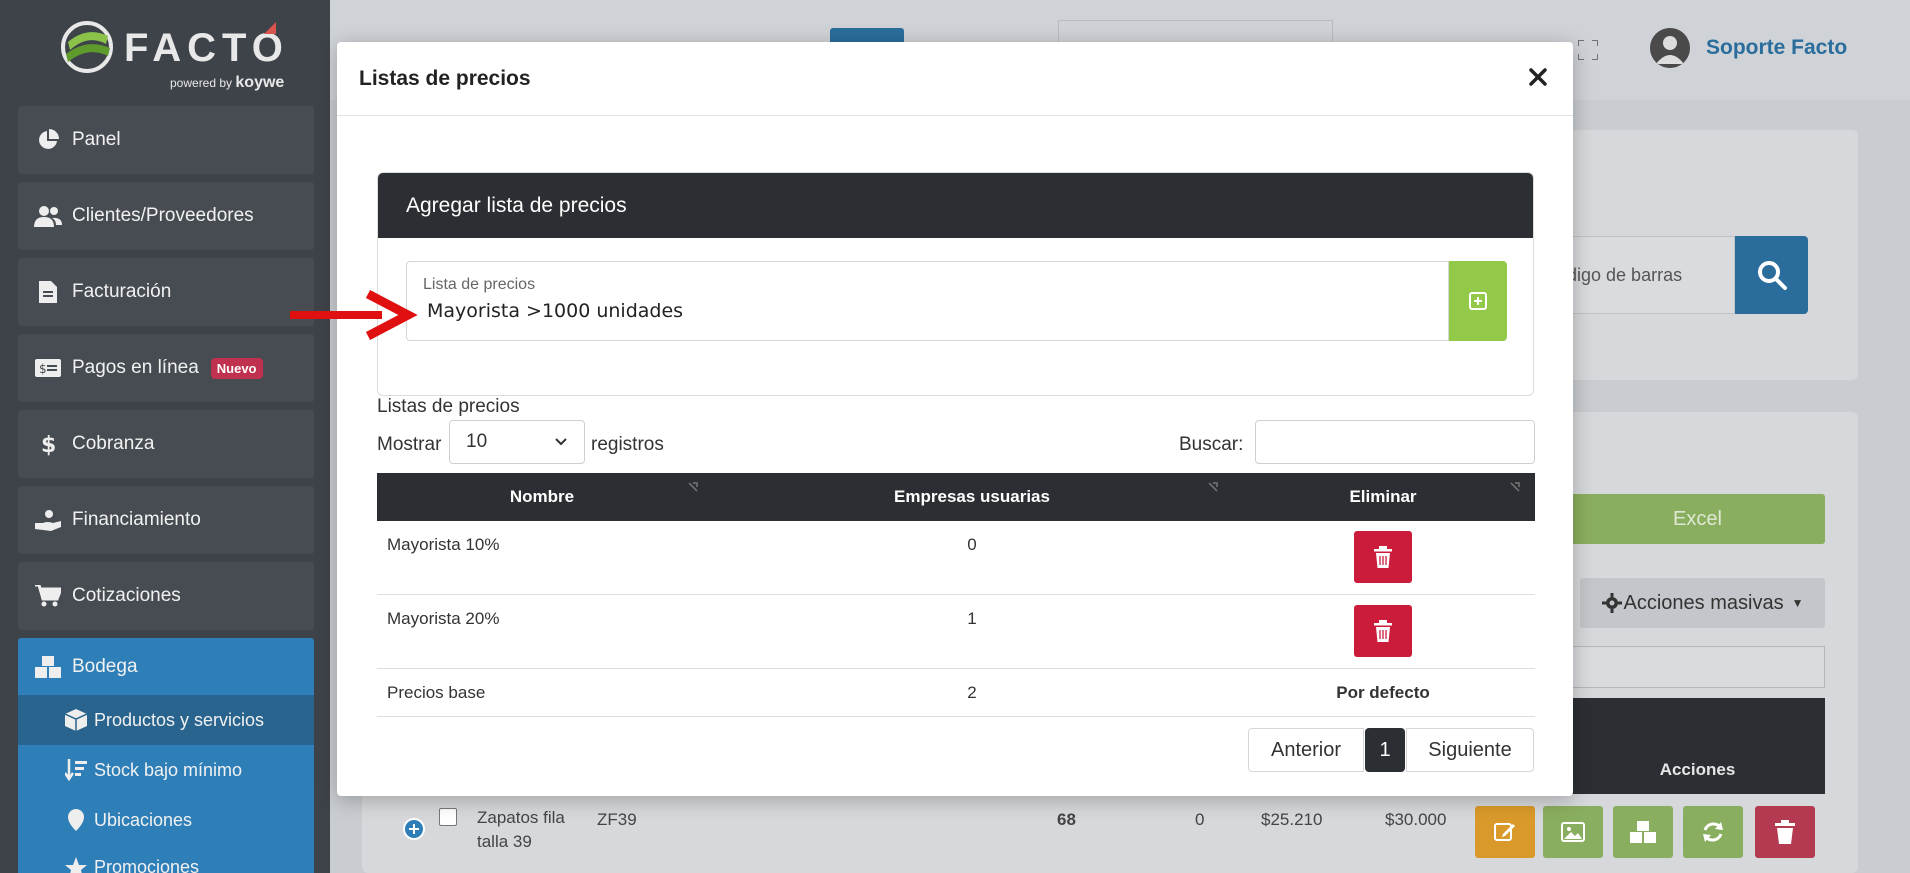 This screenshot has height=873, width=1910. I want to click on sidebar-item-label: Cobranza, so click(113, 443).